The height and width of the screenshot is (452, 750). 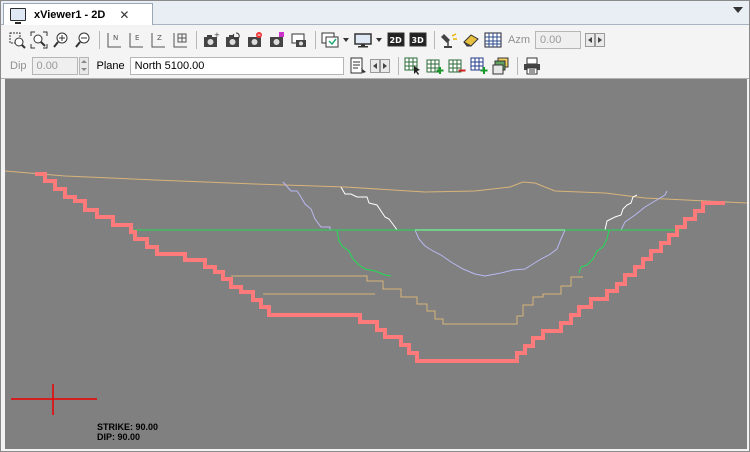 I want to click on grid-add-icon, so click(x=435, y=66).